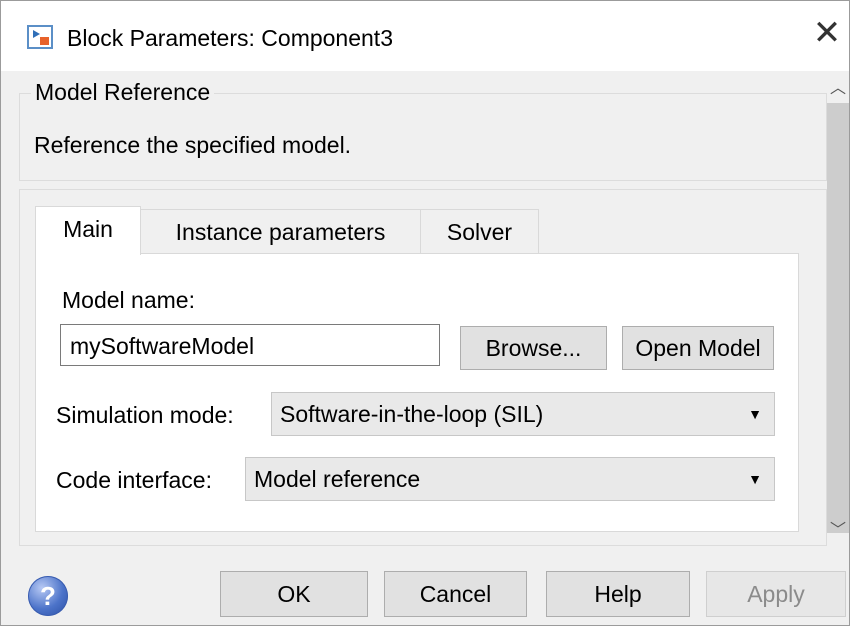 This screenshot has height=626, width=850. What do you see at coordinates (425, 36) in the screenshot?
I see `title-bar: Block Parameters: Component3 ✕` at bounding box center [425, 36].